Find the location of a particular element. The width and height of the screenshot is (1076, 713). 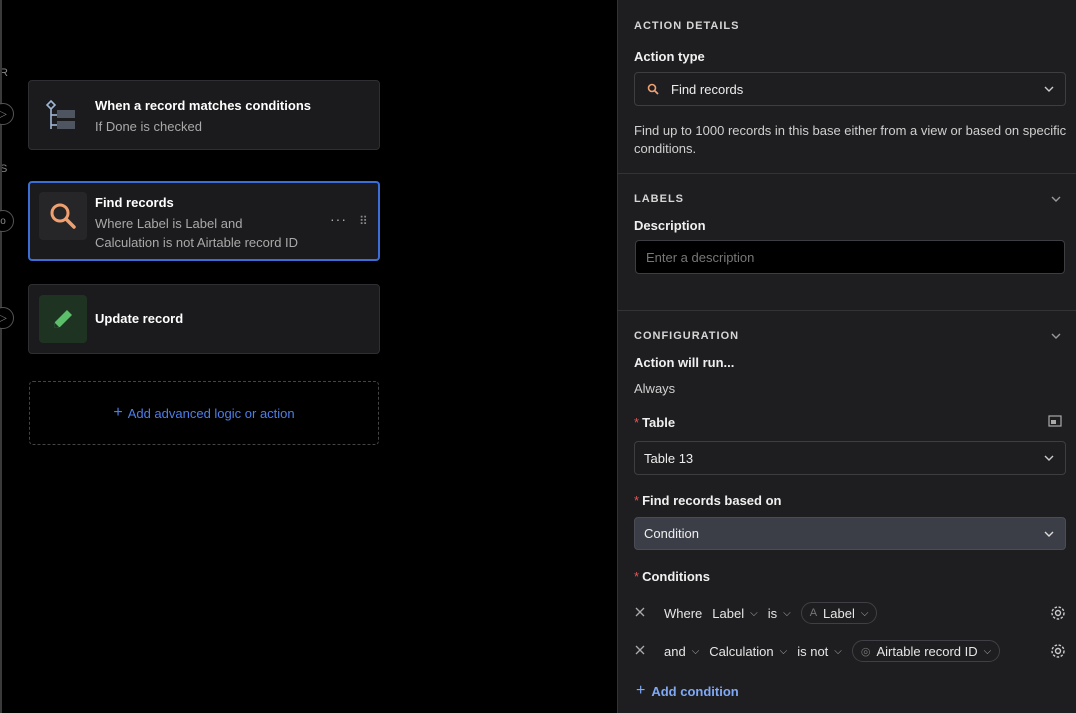

expand-panel-icon is located at coordinates (1055, 423).